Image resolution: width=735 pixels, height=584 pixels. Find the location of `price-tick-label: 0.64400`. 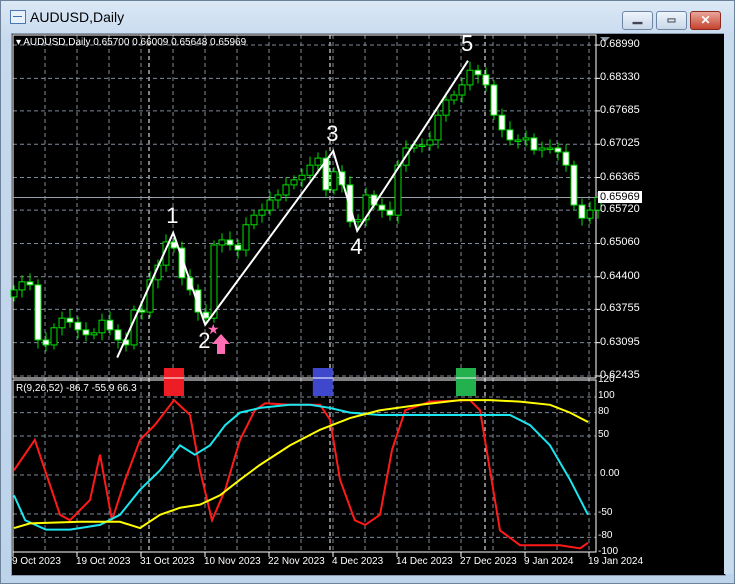

price-tick-label: 0.64400 is located at coordinates (620, 275).